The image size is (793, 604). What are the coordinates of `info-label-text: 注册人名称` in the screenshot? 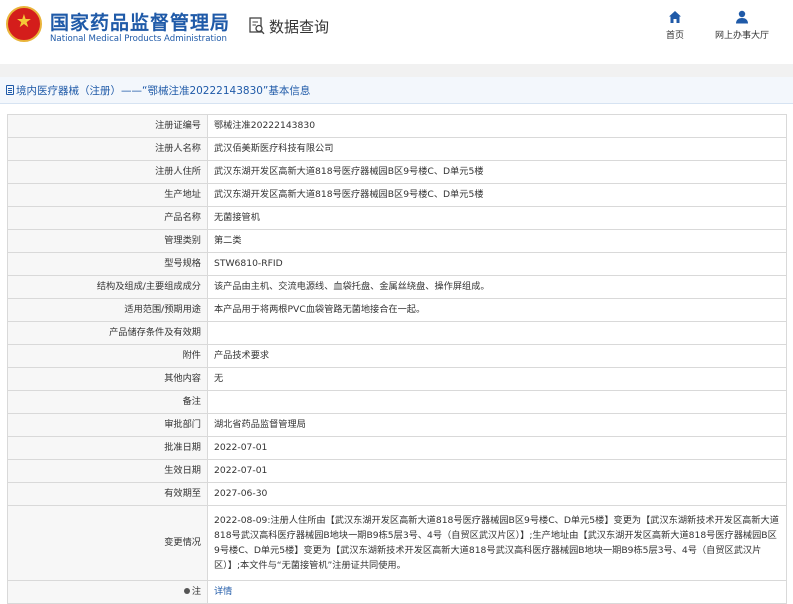 It's located at (178, 148).